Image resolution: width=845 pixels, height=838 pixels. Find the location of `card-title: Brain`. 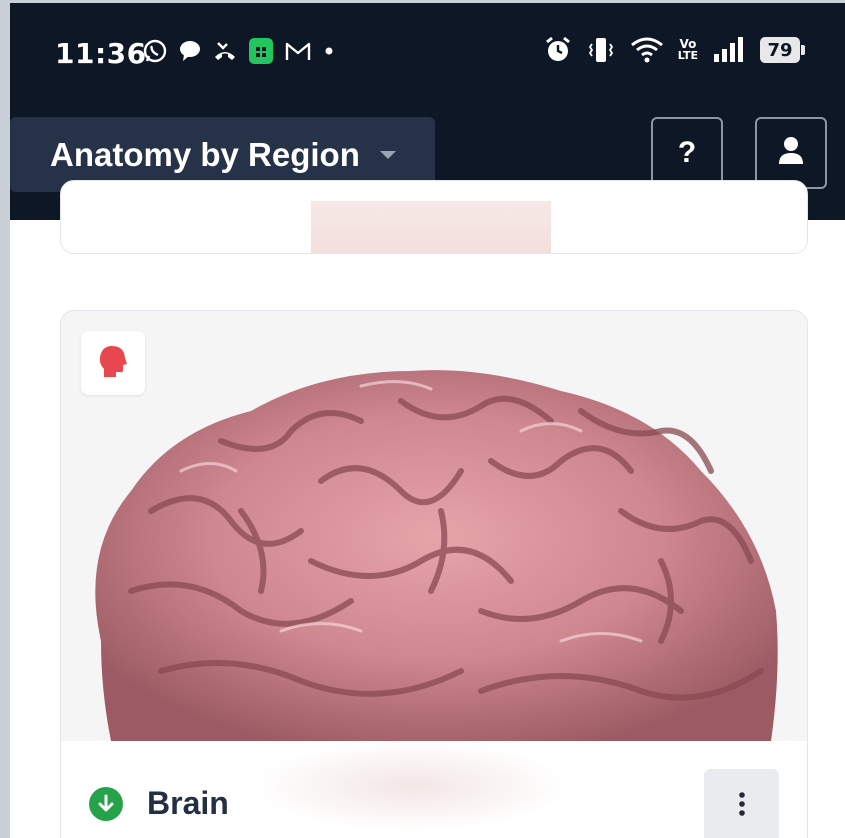

card-title: Brain is located at coordinates (188, 803).